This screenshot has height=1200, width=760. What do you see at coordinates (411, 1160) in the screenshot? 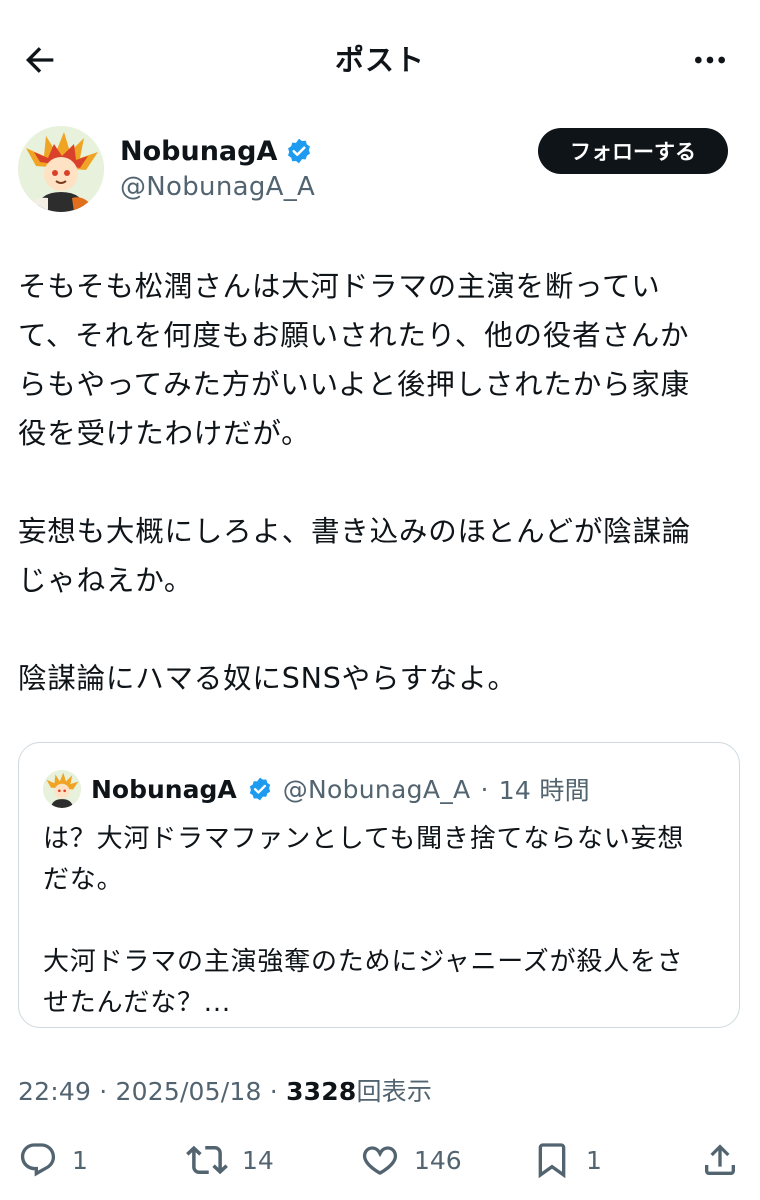
I see `like-button: 146` at bounding box center [411, 1160].